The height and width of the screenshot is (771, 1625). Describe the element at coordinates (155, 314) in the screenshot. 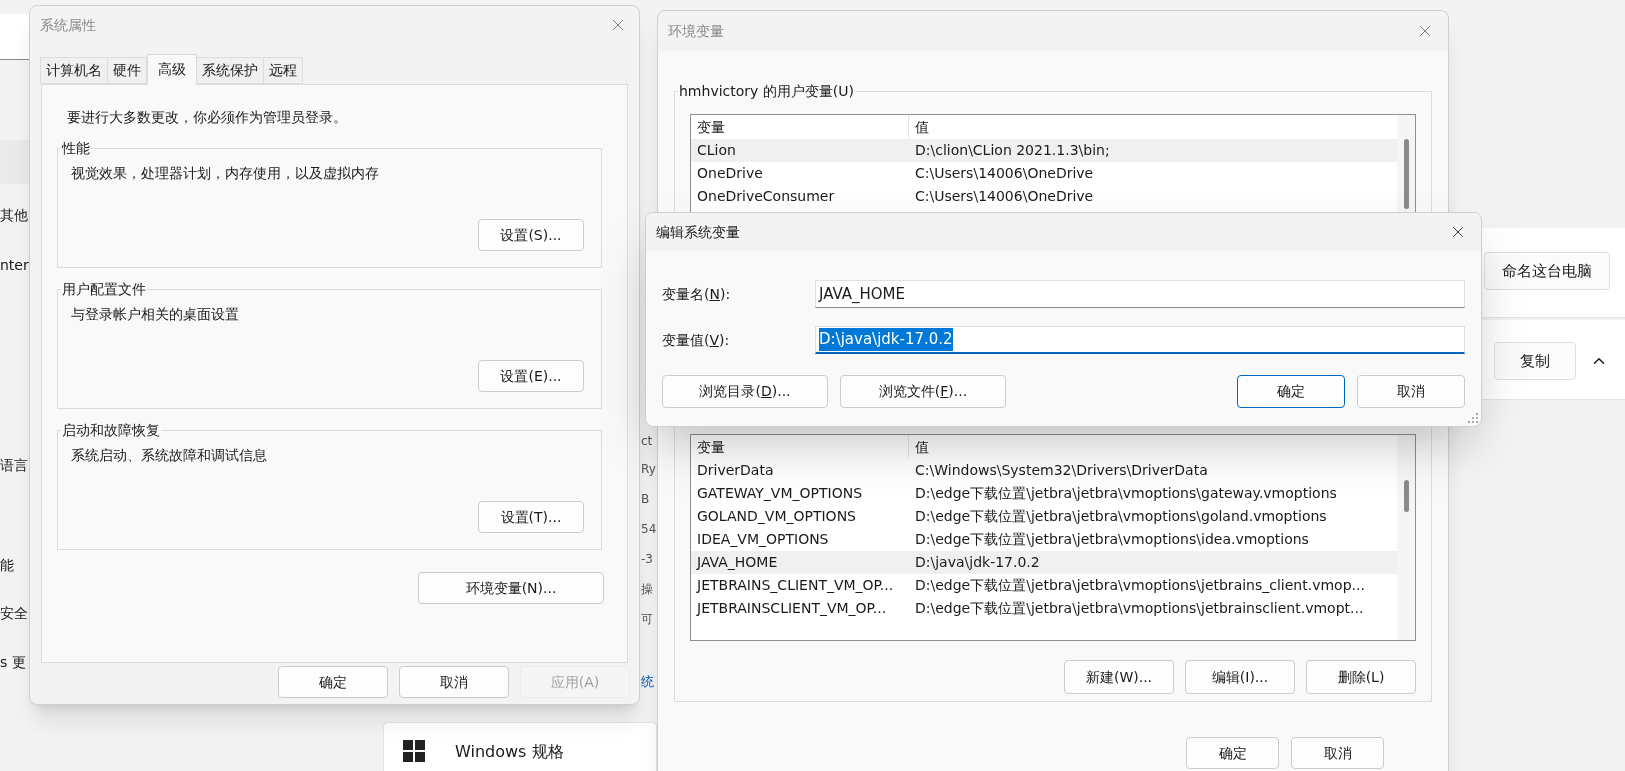

I see `group-description: 与登录帐户相关的桌面设置` at that location.